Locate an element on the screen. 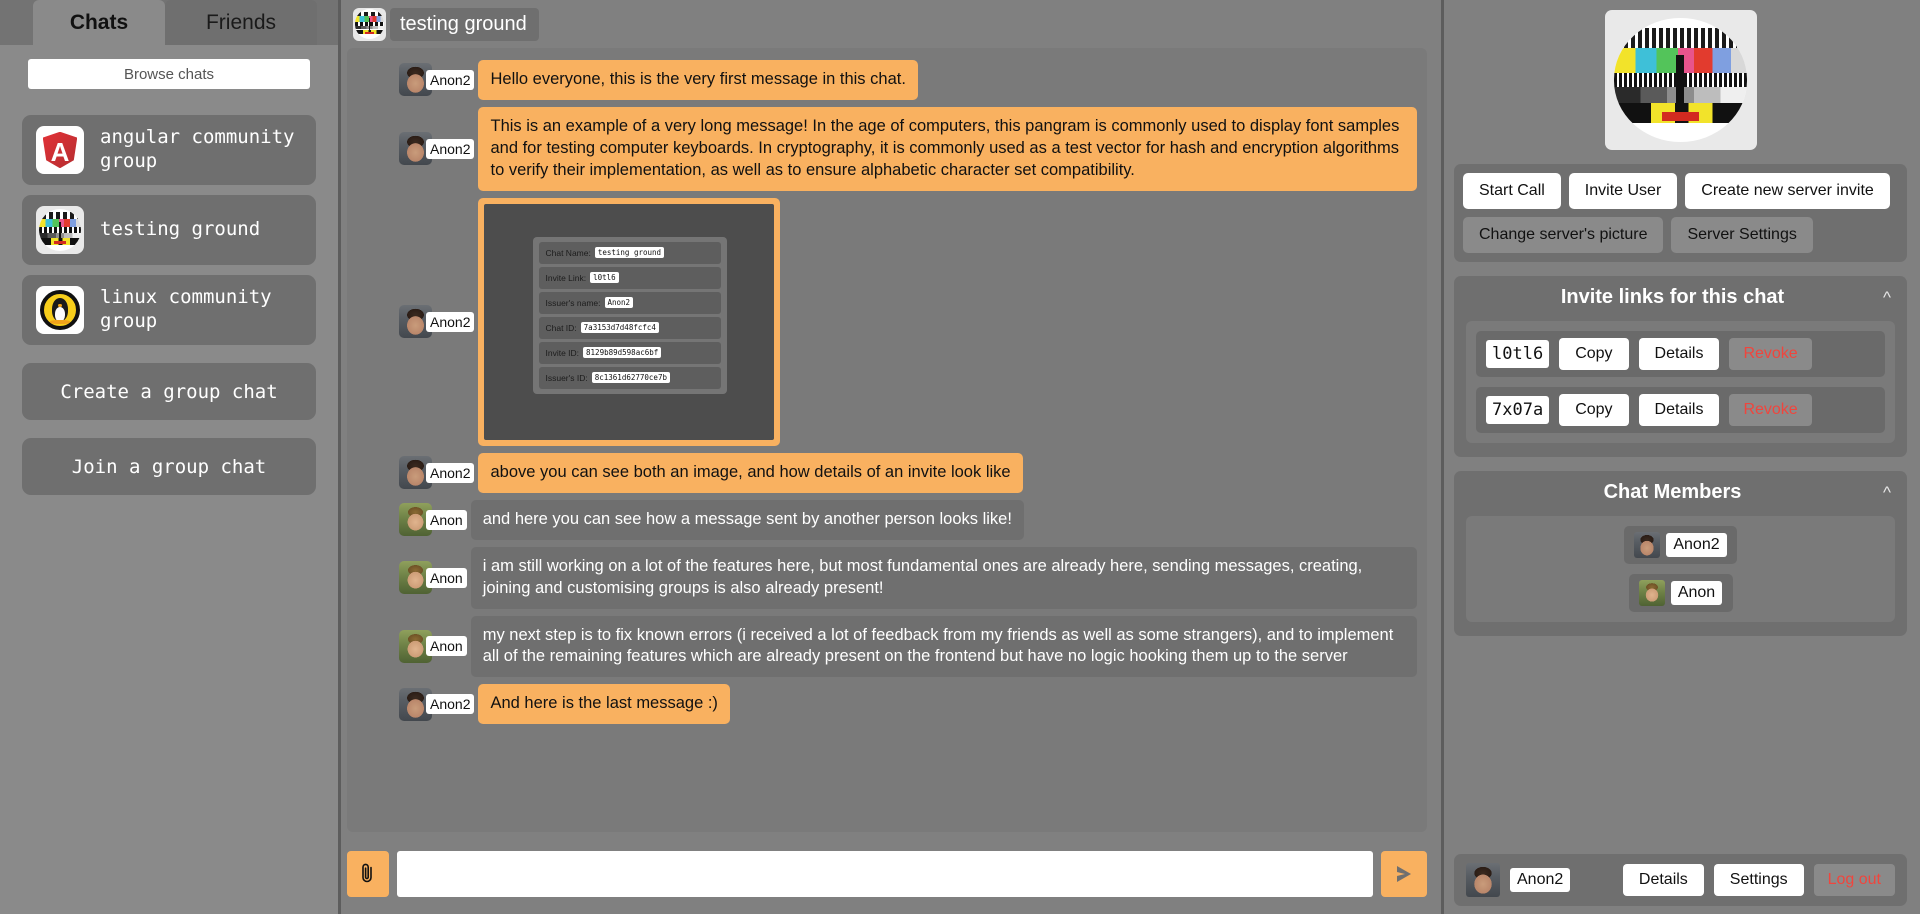 This screenshot has width=1920, height=914. invite-link-row: 7x07a Copy Details Revoke is located at coordinates (1680, 410).